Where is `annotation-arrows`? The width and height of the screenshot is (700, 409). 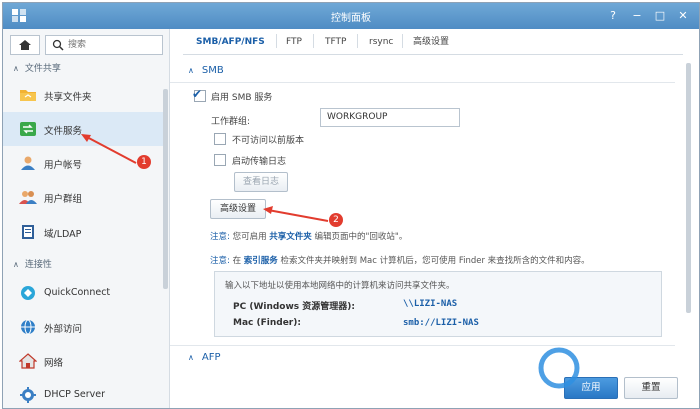
annotation-arrows is located at coordinates (205, 178).